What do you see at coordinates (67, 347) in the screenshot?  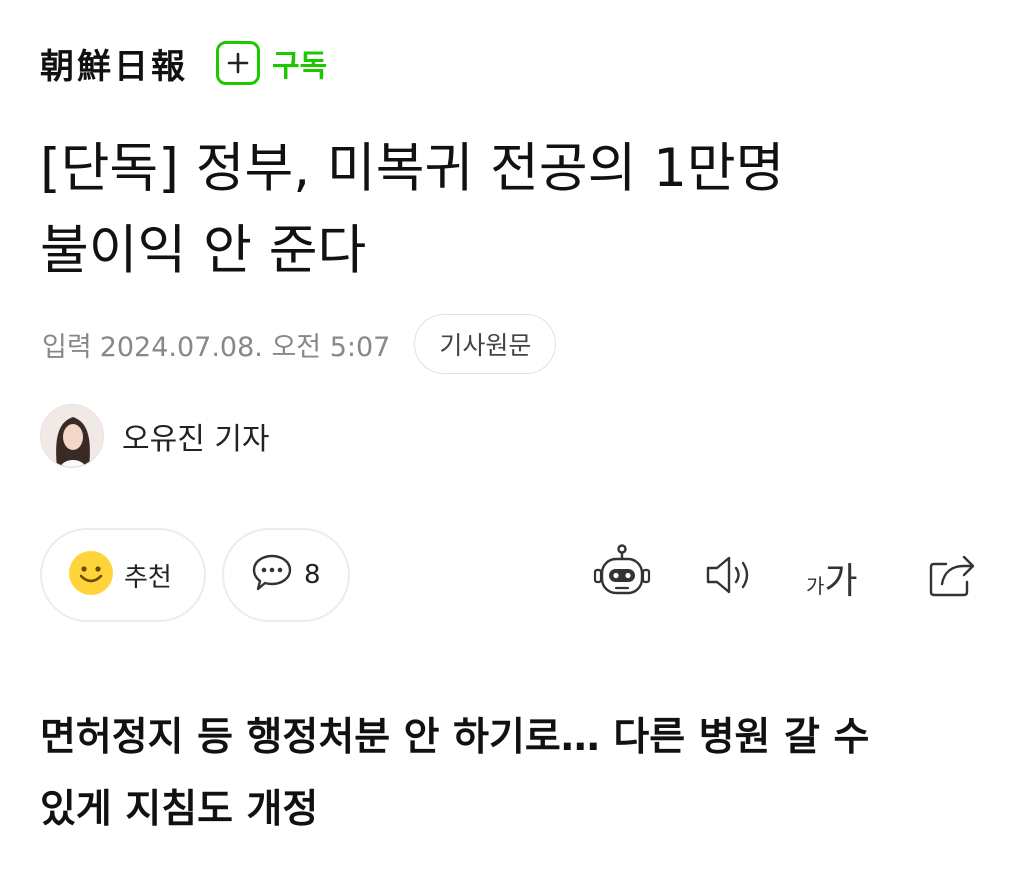 I see `date-label: 입력` at bounding box center [67, 347].